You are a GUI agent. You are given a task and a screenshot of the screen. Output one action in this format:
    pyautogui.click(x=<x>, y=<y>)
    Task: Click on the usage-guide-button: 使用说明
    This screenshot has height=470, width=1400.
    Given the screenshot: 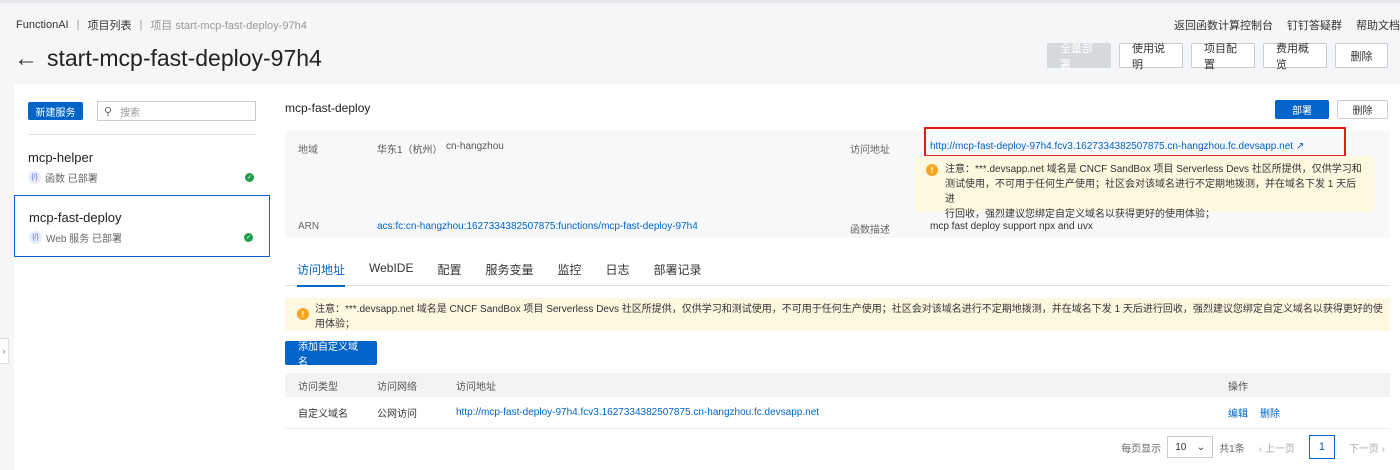 What is the action you would take?
    pyautogui.click(x=1151, y=55)
    